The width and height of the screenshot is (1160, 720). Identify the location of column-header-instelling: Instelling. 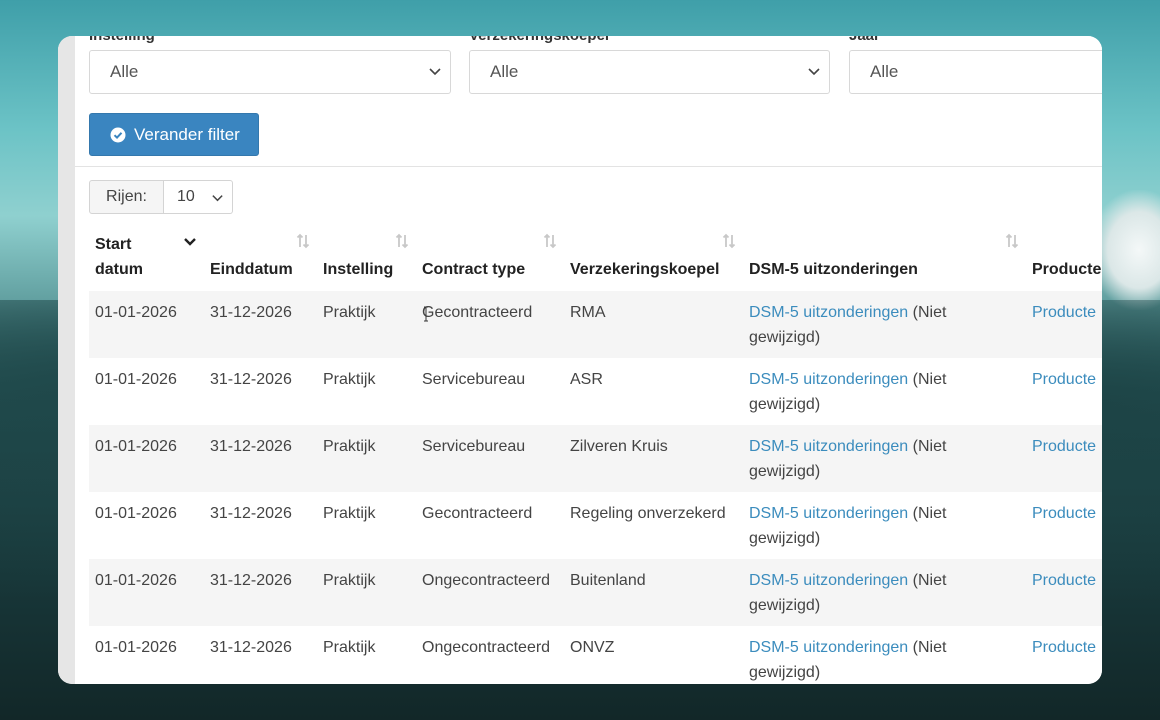
(366, 257).